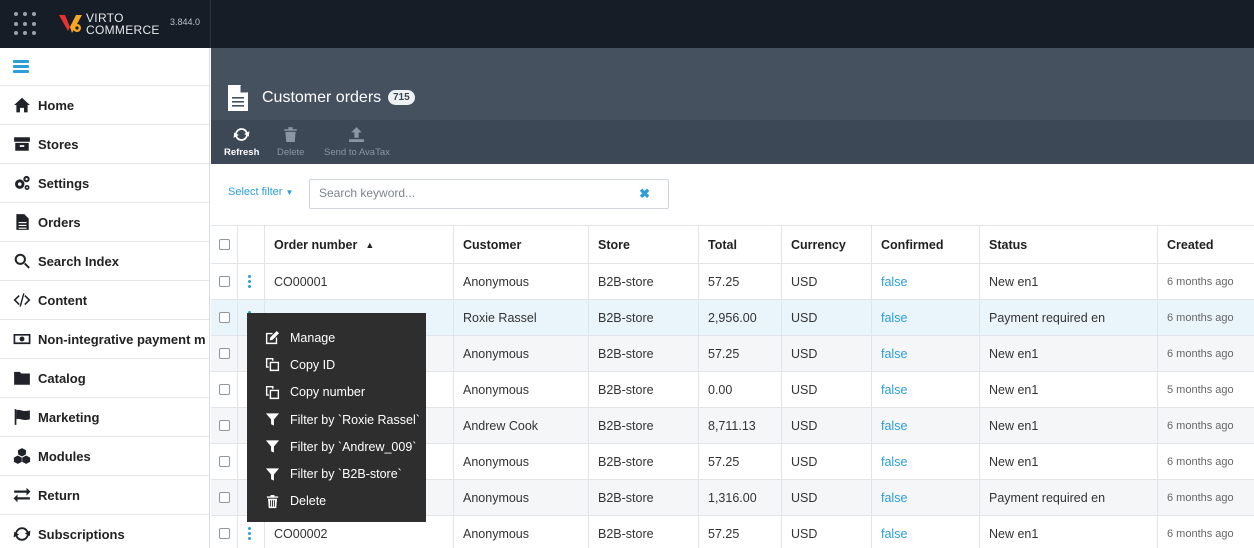 This screenshot has height=548, width=1254. I want to click on top-bar: VIRTO COMMERCE 3.844.0, so click(627, 24).